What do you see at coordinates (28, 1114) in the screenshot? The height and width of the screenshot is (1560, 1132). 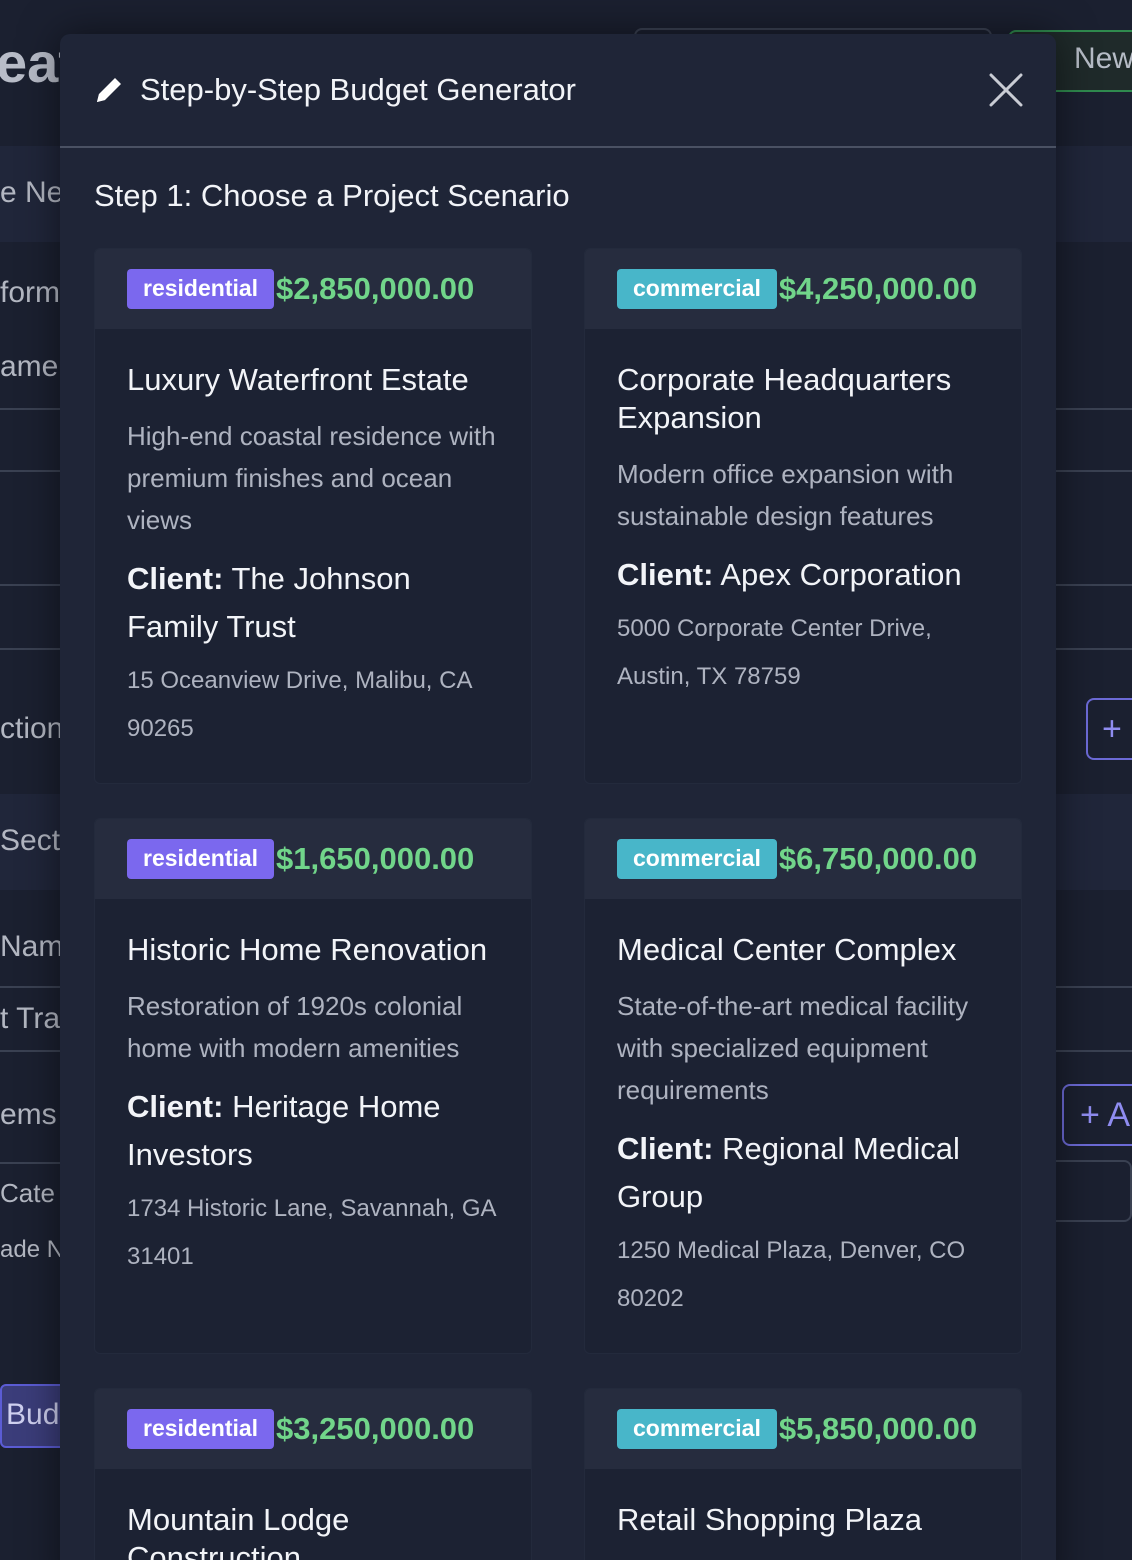 I see `background-label: ems` at bounding box center [28, 1114].